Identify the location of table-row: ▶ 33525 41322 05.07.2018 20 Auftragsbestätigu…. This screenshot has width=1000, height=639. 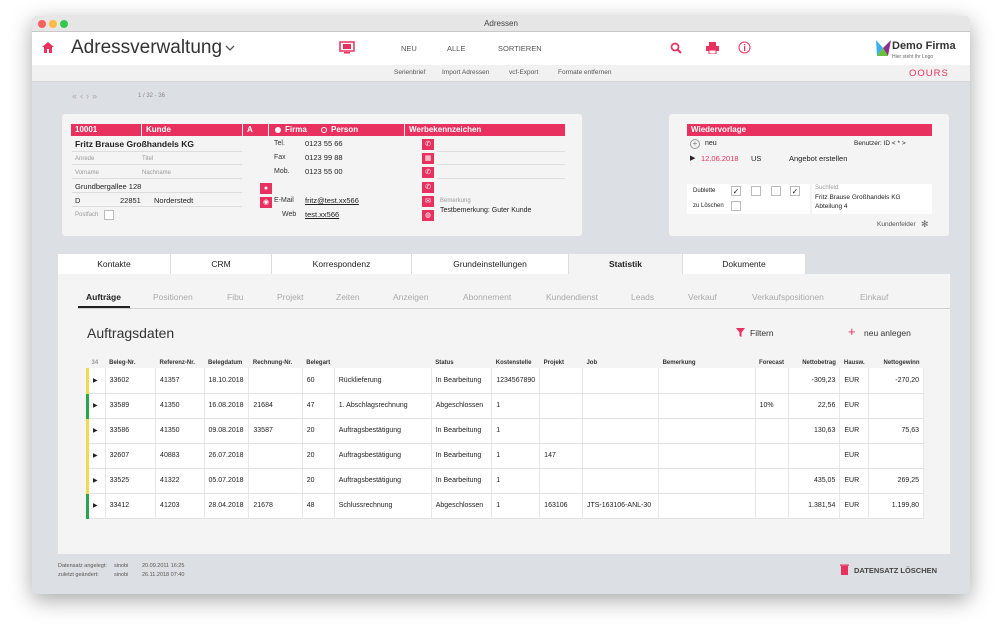
(505, 481).